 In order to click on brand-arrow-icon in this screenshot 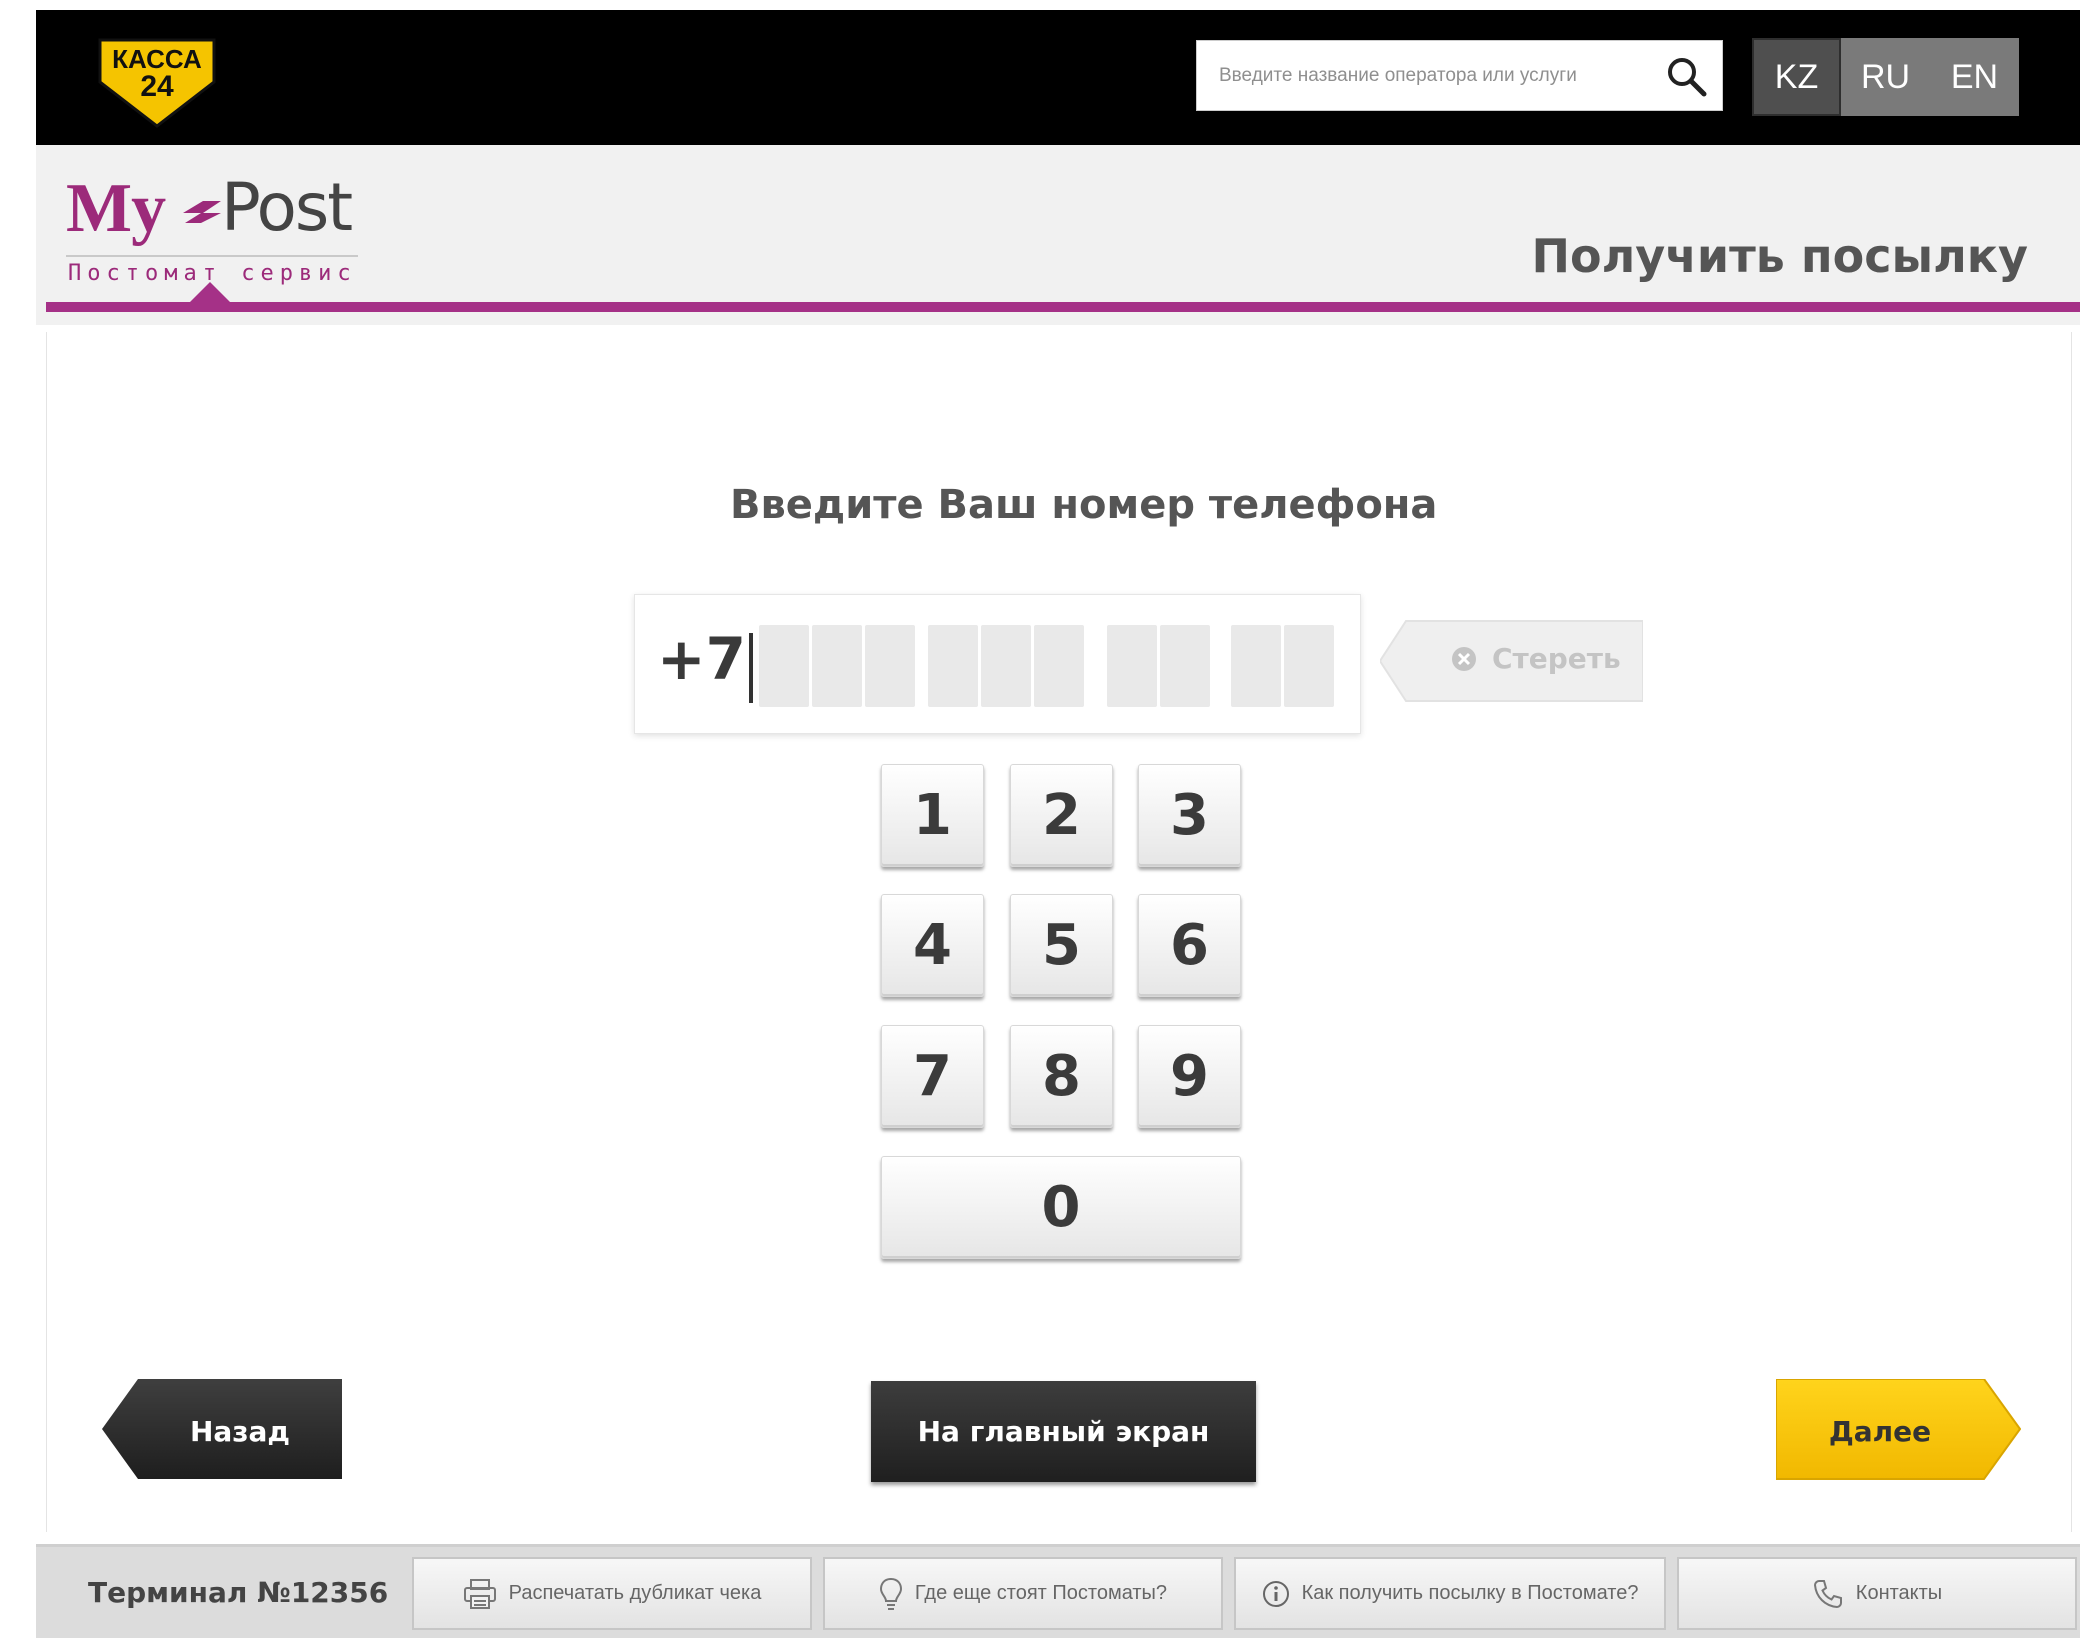, I will do `click(202, 212)`.